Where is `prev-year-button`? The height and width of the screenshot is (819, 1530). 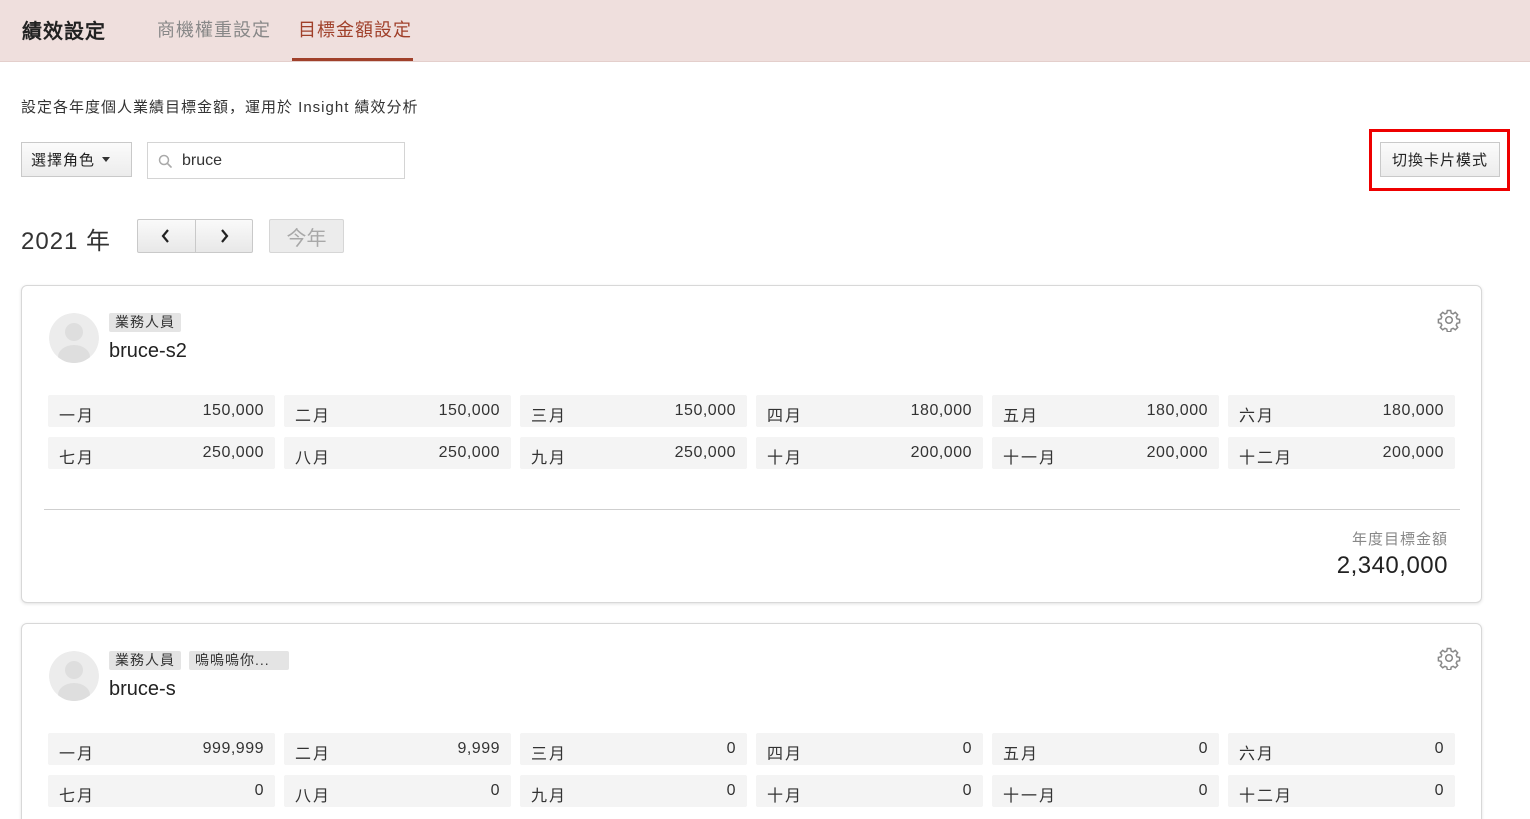 prev-year-button is located at coordinates (166, 236).